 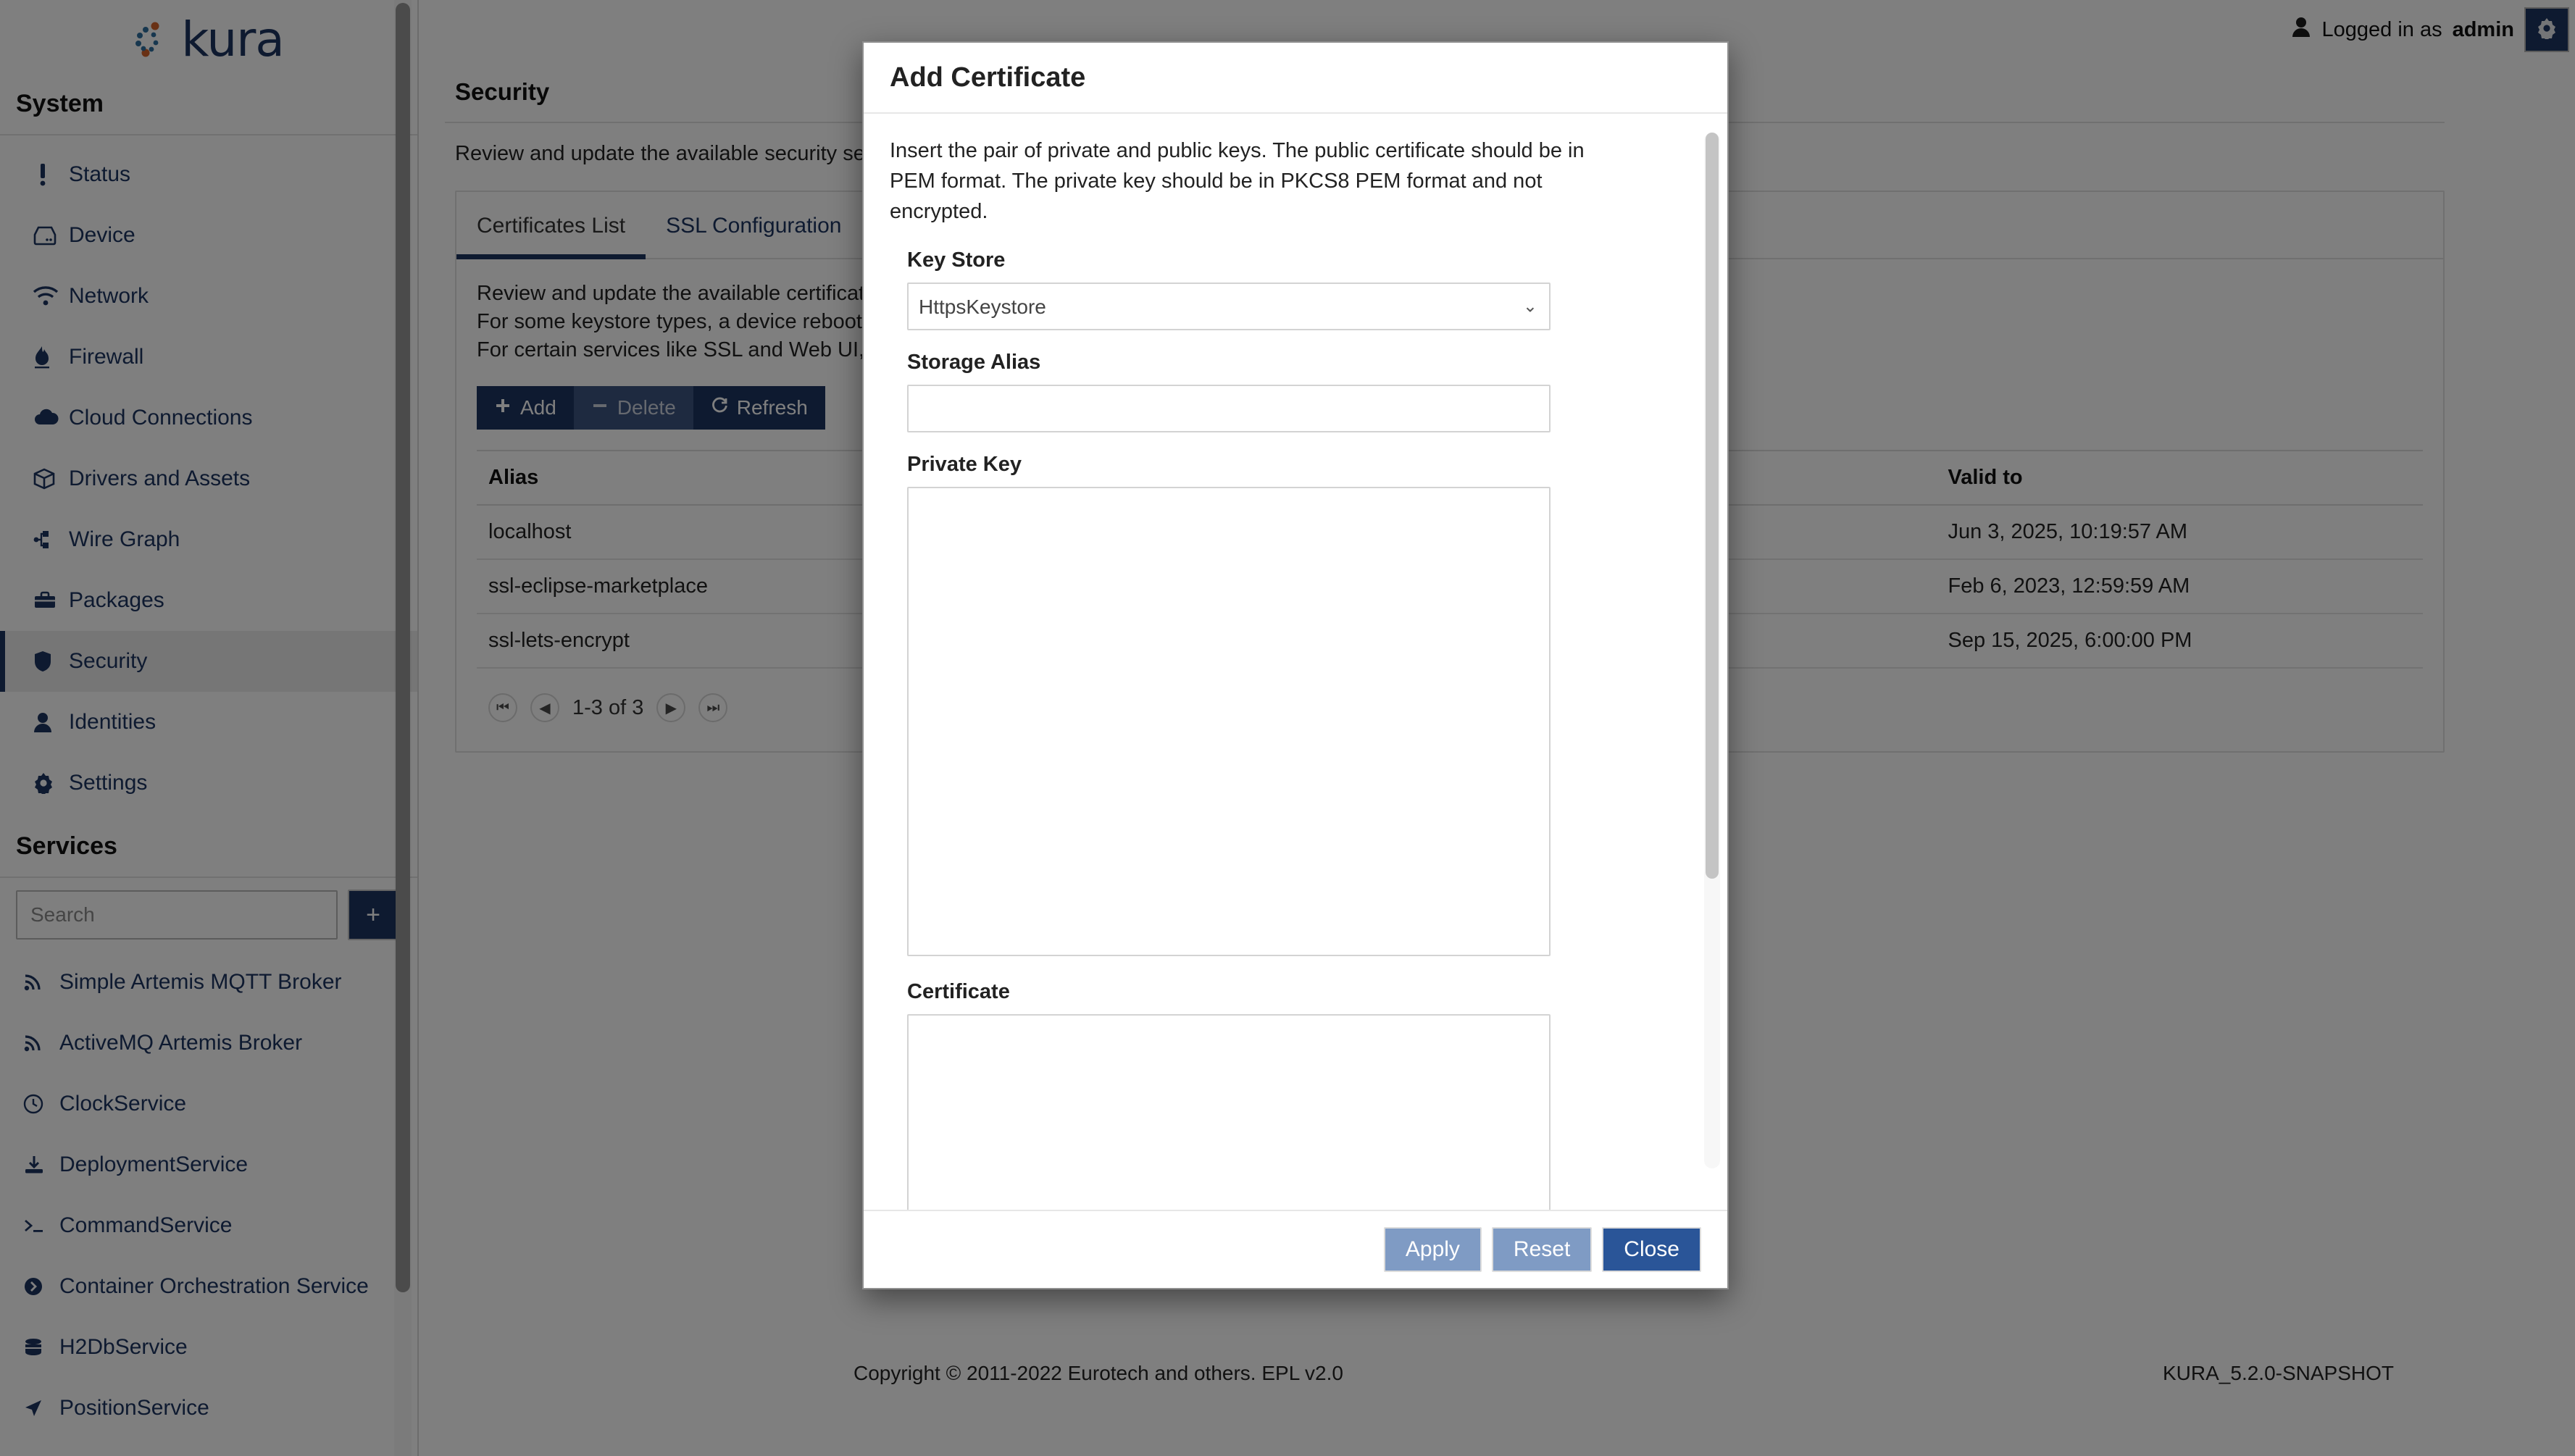 I want to click on dialog-scrollbar, so click(x=1712, y=650).